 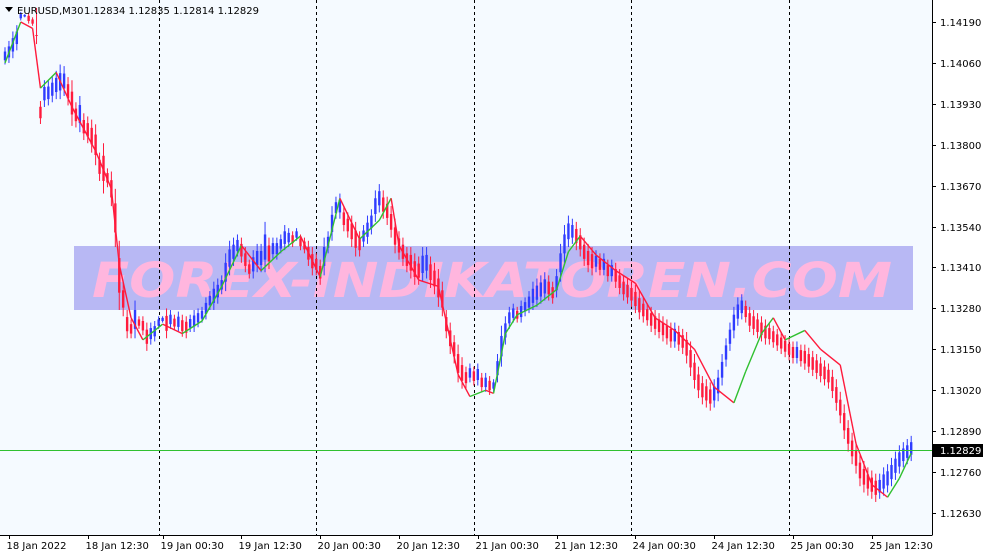 I want to click on current-price-badge-label: 1.12829, so click(x=960, y=451).